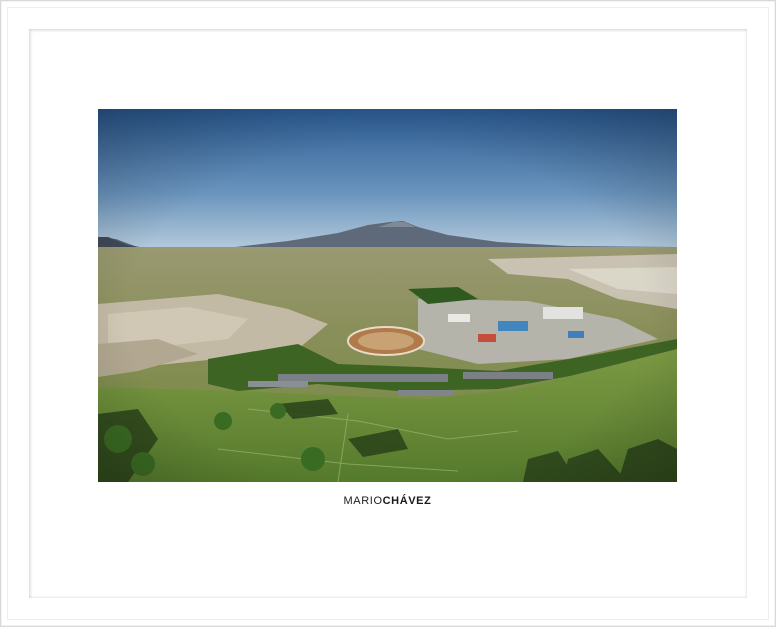 Image resolution: width=776 pixels, height=627 pixels. Describe the element at coordinates (407, 501) in the screenshot. I see `signature-last-name: CHÁVEZ` at that location.